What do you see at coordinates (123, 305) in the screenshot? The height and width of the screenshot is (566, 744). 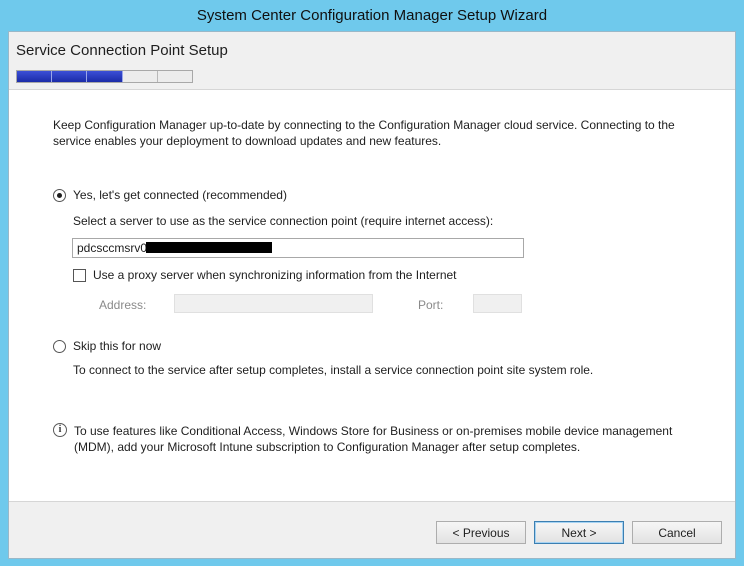 I see `address-label: Address:` at bounding box center [123, 305].